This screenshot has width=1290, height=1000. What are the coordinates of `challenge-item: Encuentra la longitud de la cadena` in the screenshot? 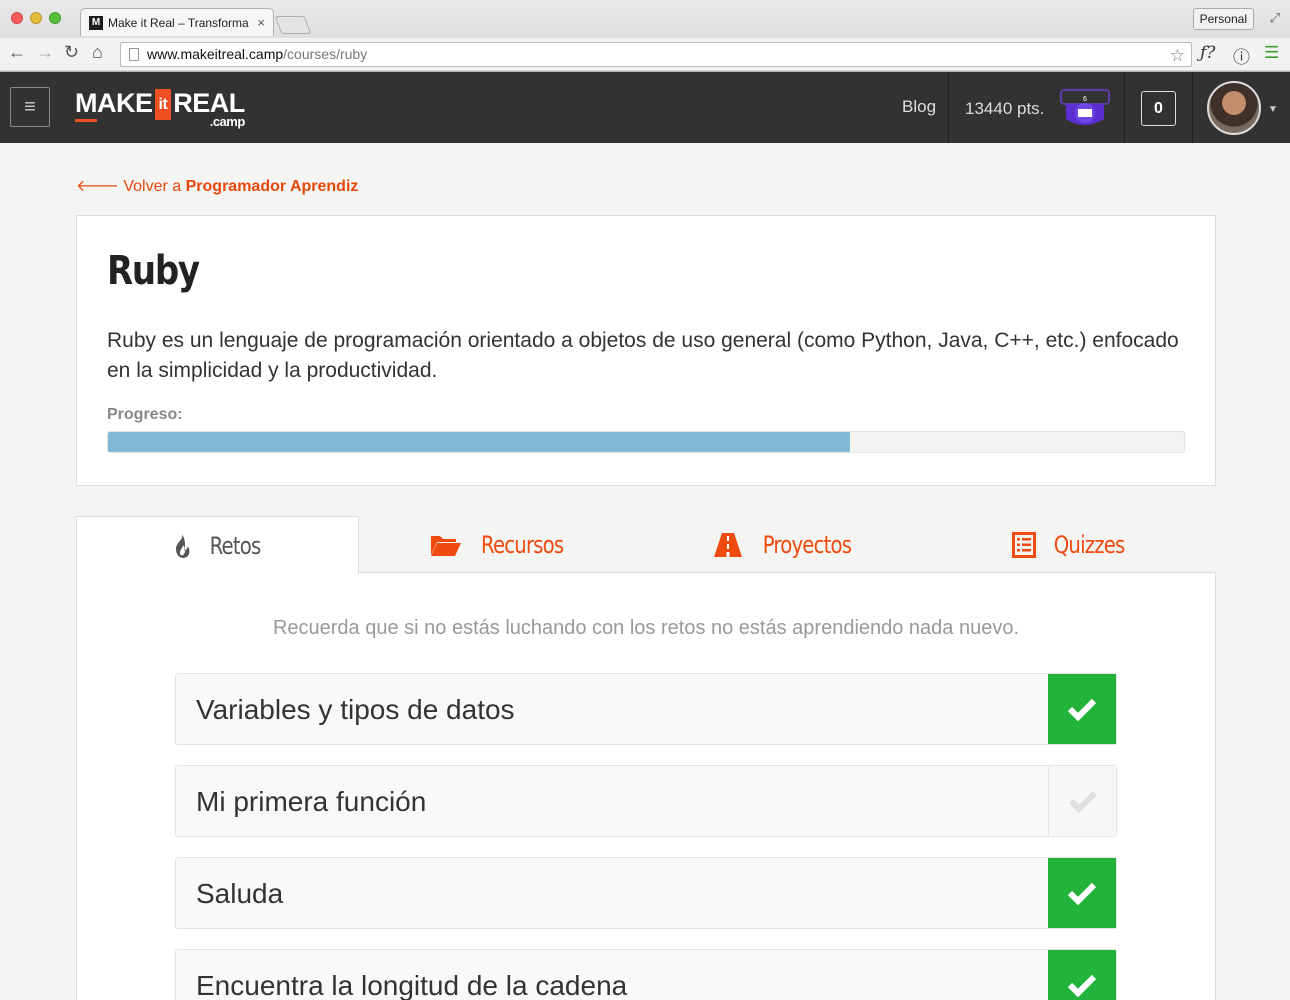 It's located at (646, 974).